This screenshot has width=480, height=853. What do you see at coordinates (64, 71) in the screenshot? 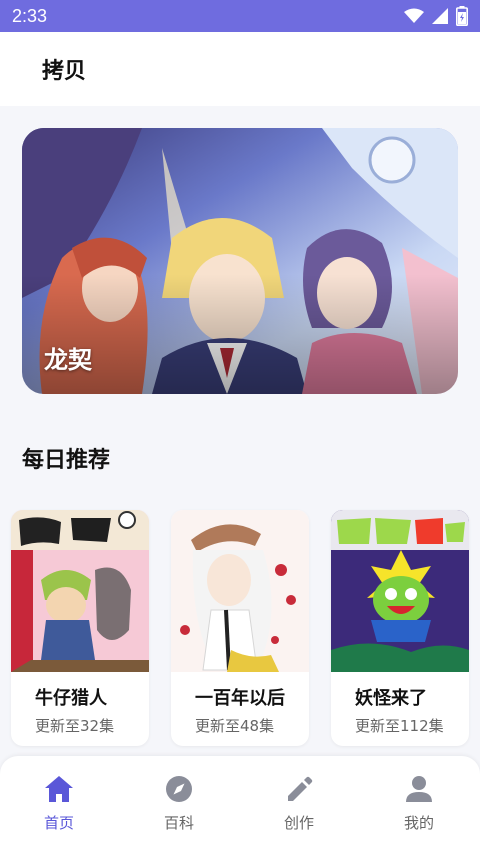
I see `app-title: 拷贝` at bounding box center [64, 71].